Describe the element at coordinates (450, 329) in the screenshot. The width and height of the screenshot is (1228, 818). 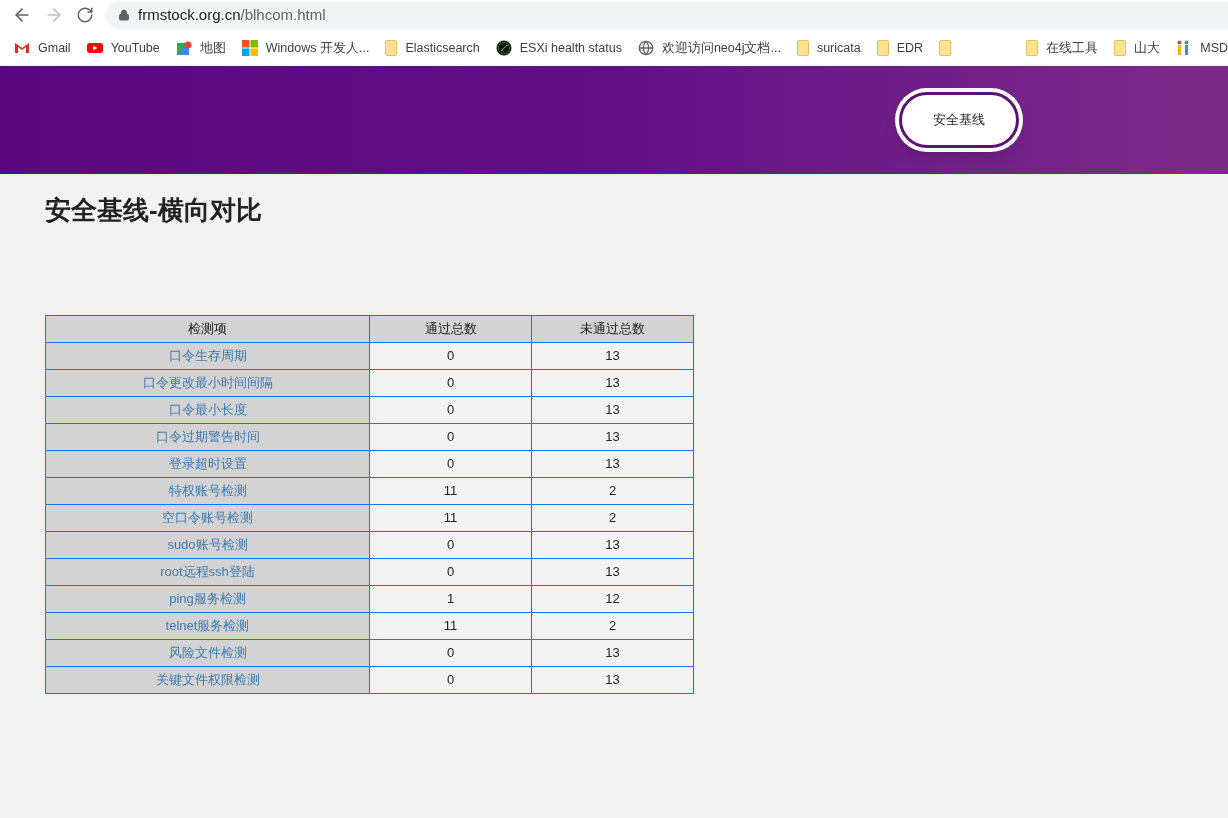
I see `column-header: 通过总数` at that location.